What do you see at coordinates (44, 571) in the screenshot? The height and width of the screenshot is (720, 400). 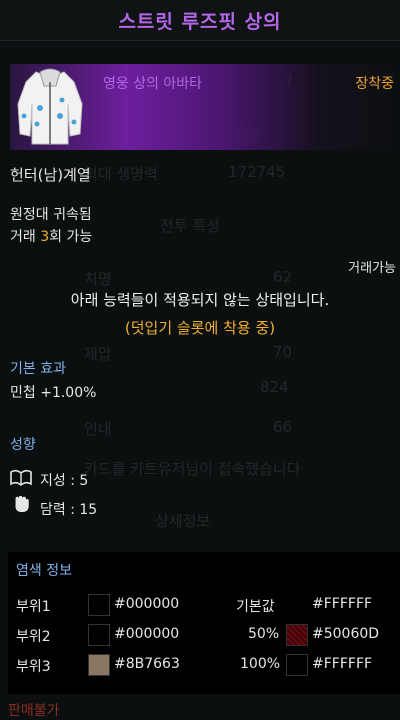 I see `dye-title: 염색 정보` at bounding box center [44, 571].